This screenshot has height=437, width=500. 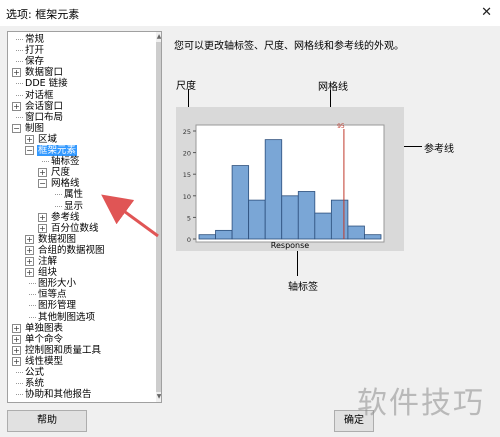 What do you see at coordinates (65, 162) in the screenshot?
I see `tree-item-label: 轴标签` at bounding box center [65, 162].